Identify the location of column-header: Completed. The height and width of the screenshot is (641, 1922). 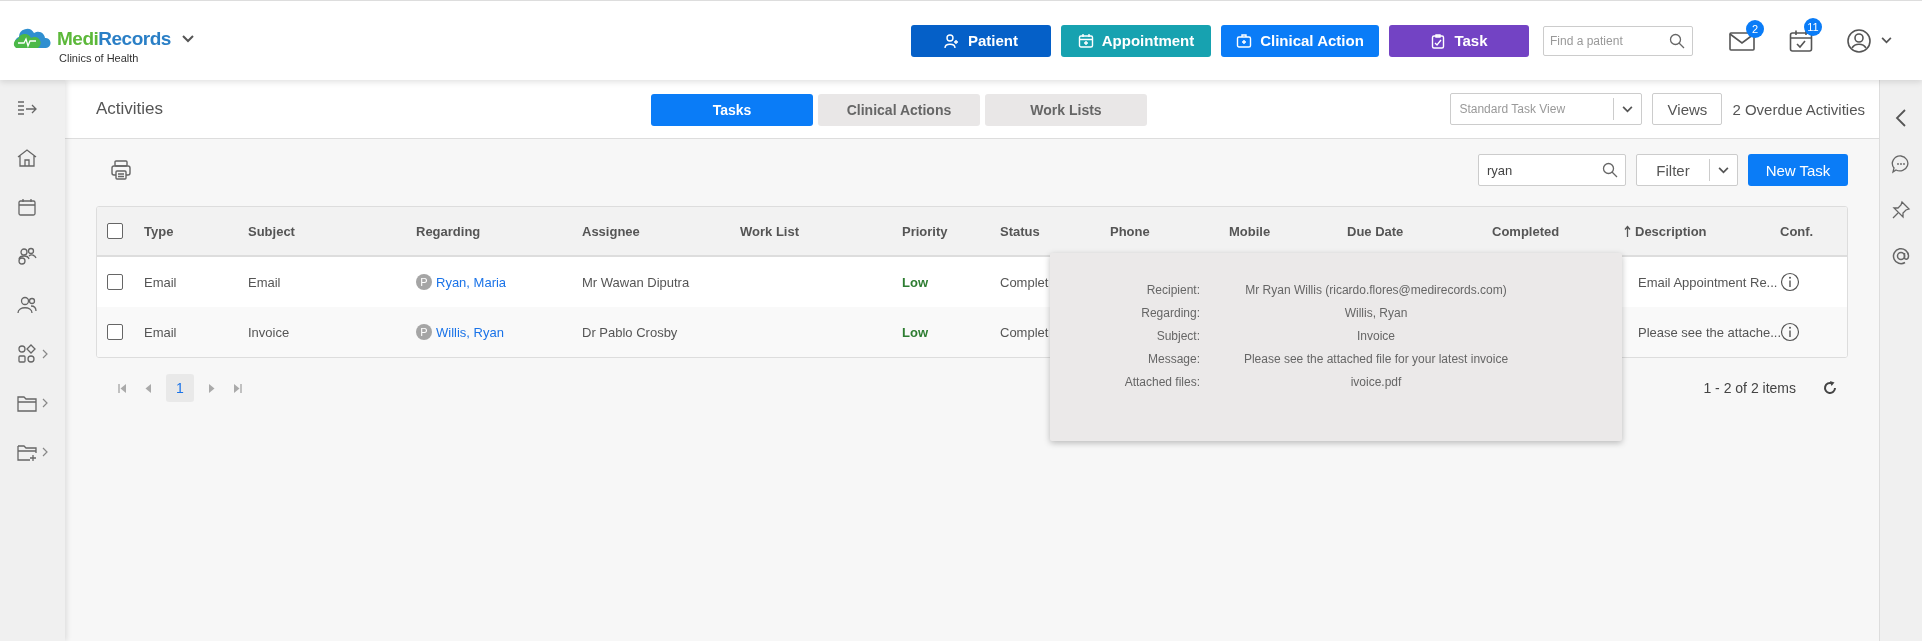
(1526, 231).